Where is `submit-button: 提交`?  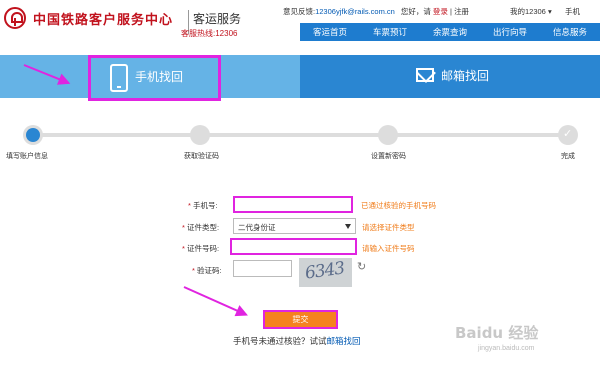 submit-button: 提交 is located at coordinates (300, 319).